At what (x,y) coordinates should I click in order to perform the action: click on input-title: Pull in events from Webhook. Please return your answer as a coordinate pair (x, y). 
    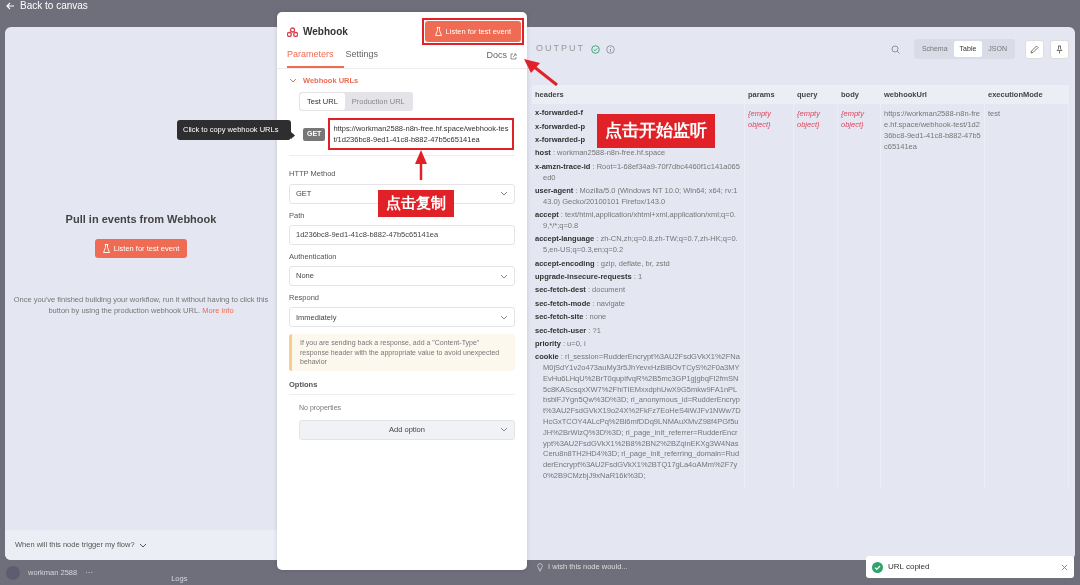
    Looking at the image, I should click on (141, 219).